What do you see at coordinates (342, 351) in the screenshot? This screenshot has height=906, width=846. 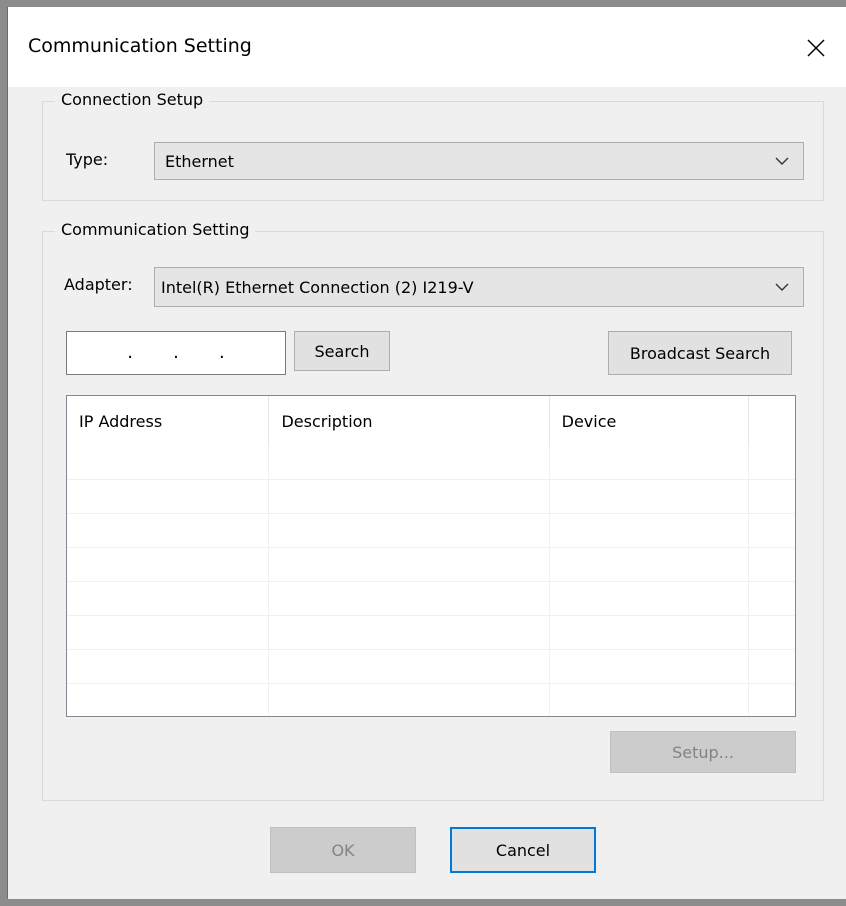 I see `search-button: Search` at bounding box center [342, 351].